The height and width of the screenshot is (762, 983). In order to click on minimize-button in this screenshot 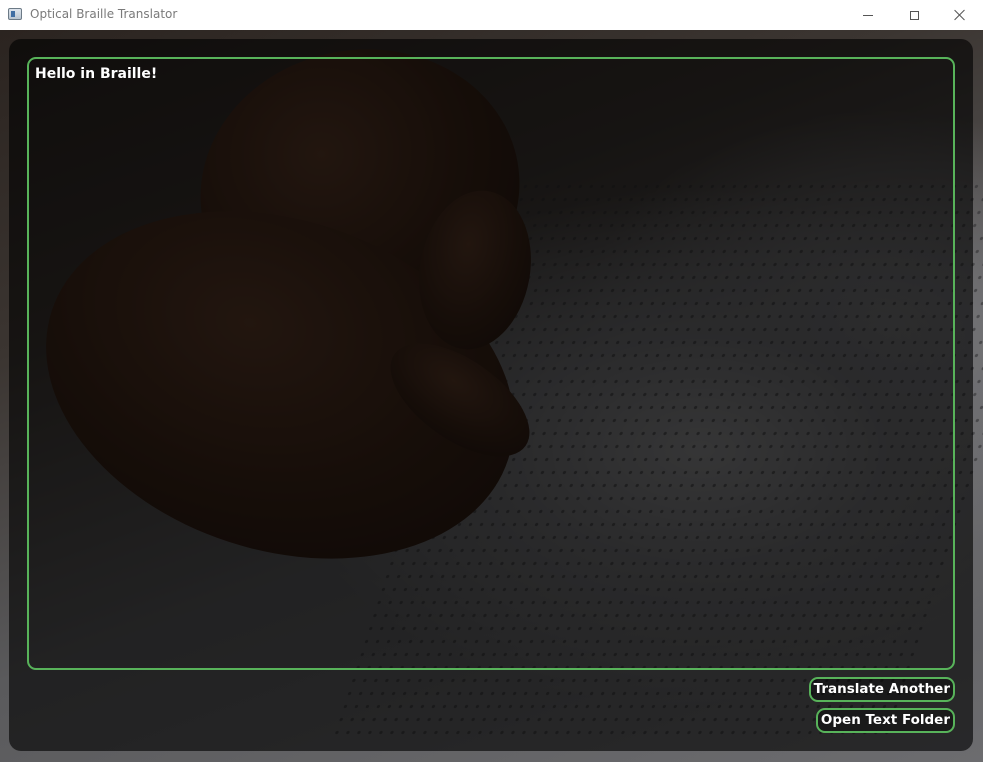, I will do `click(868, 15)`.